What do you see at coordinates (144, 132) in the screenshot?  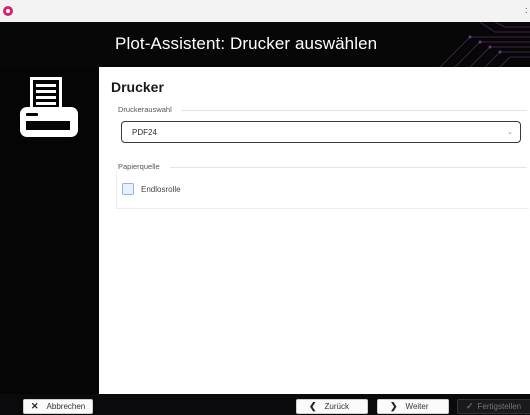 I see `printer-select-value: PDF24` at bounding box center [144, 132].